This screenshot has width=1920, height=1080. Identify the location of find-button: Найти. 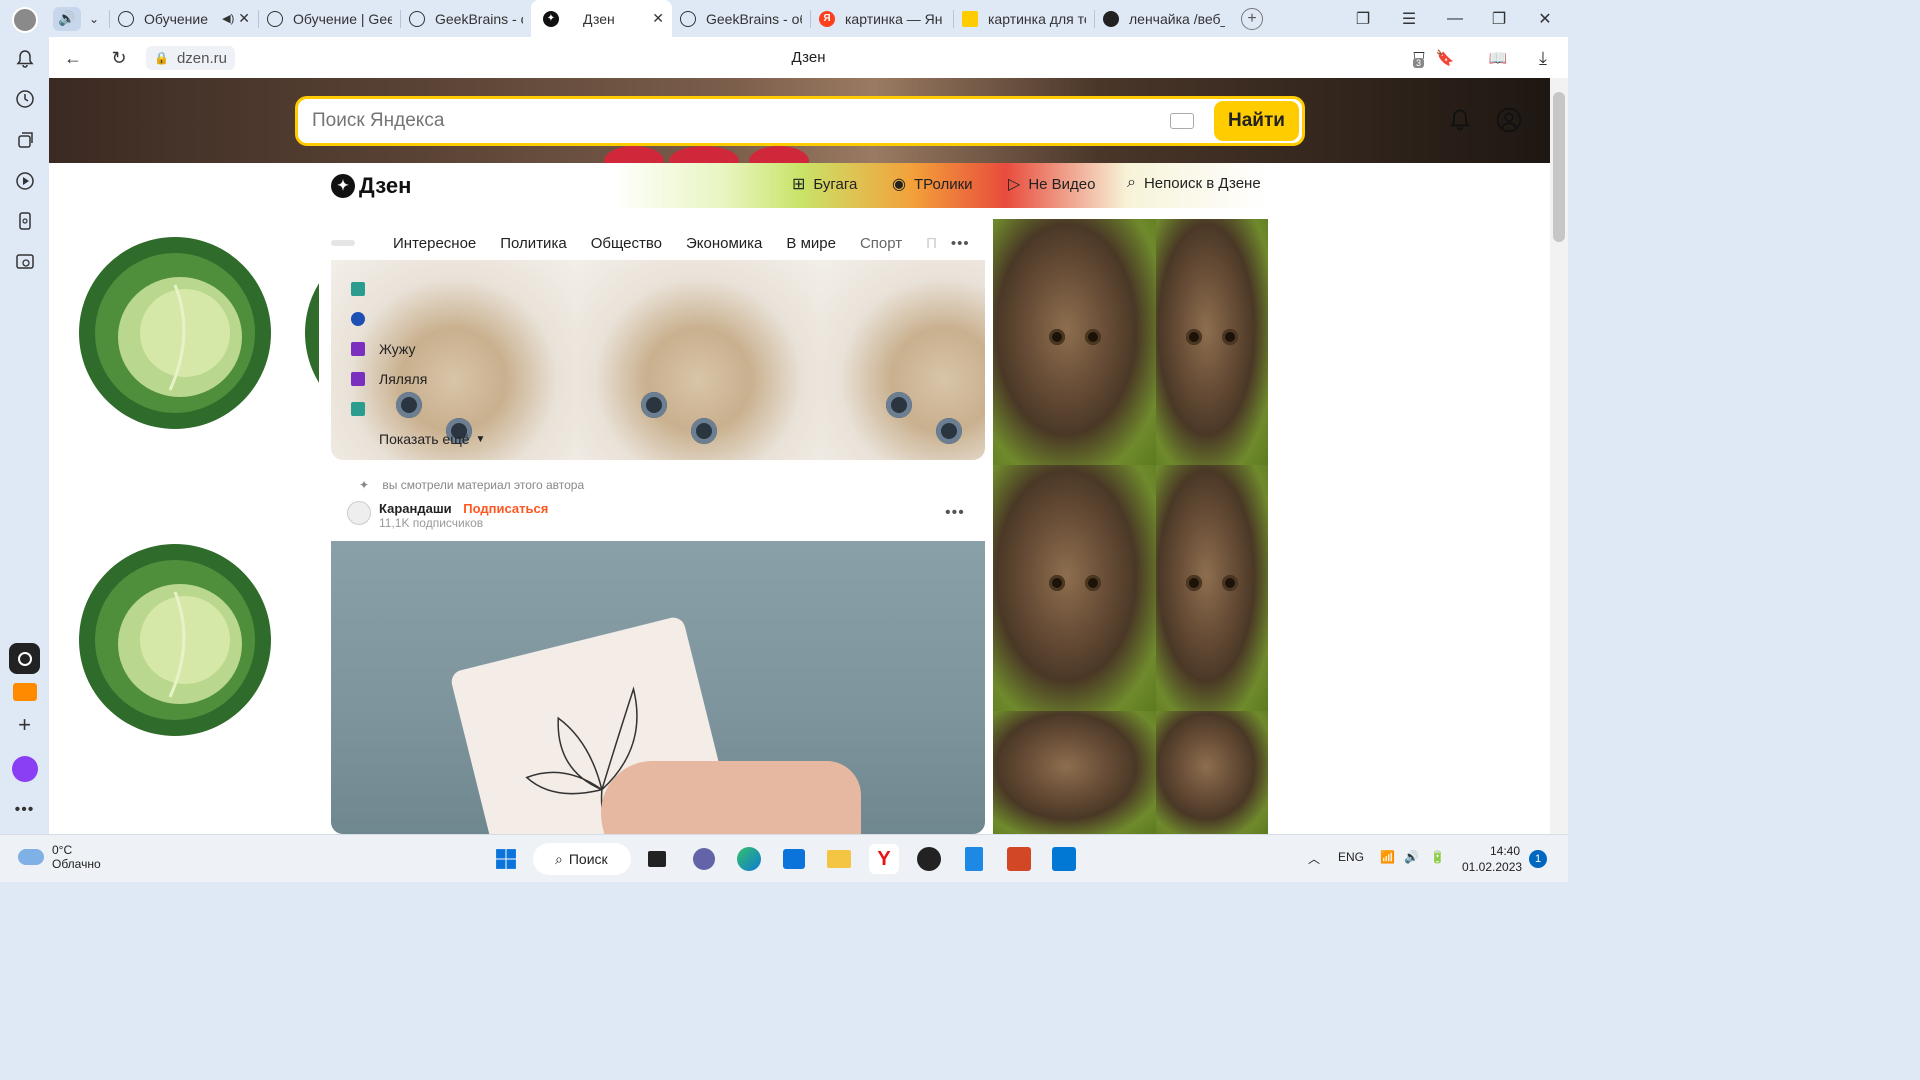
(1256, 121).